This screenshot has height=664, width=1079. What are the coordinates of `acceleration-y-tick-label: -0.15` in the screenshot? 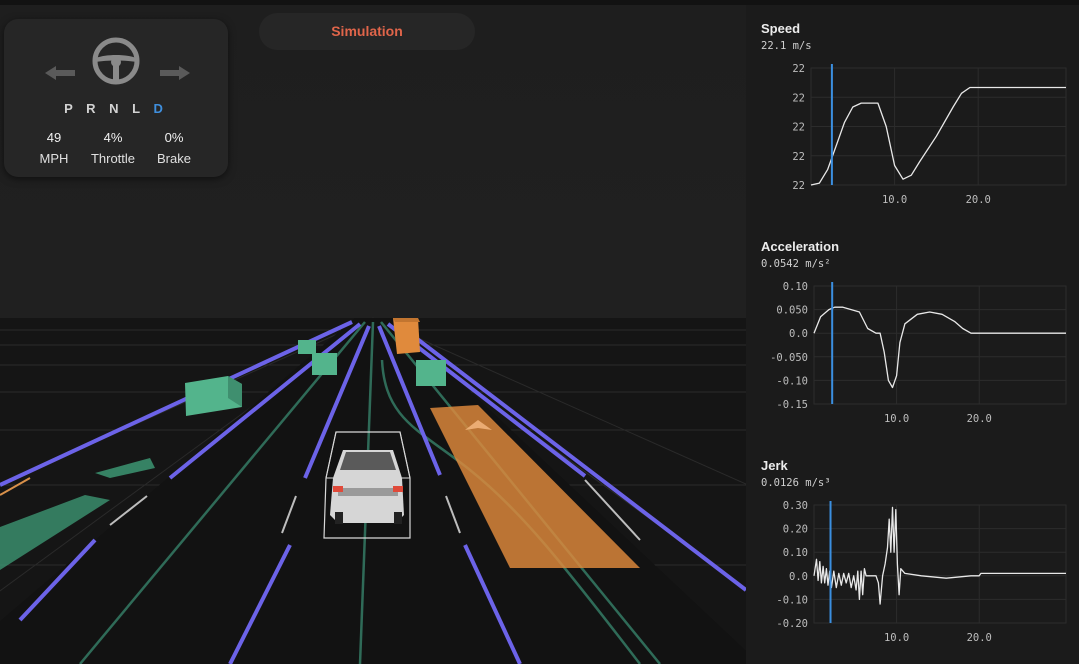 It's located at (792, 405).